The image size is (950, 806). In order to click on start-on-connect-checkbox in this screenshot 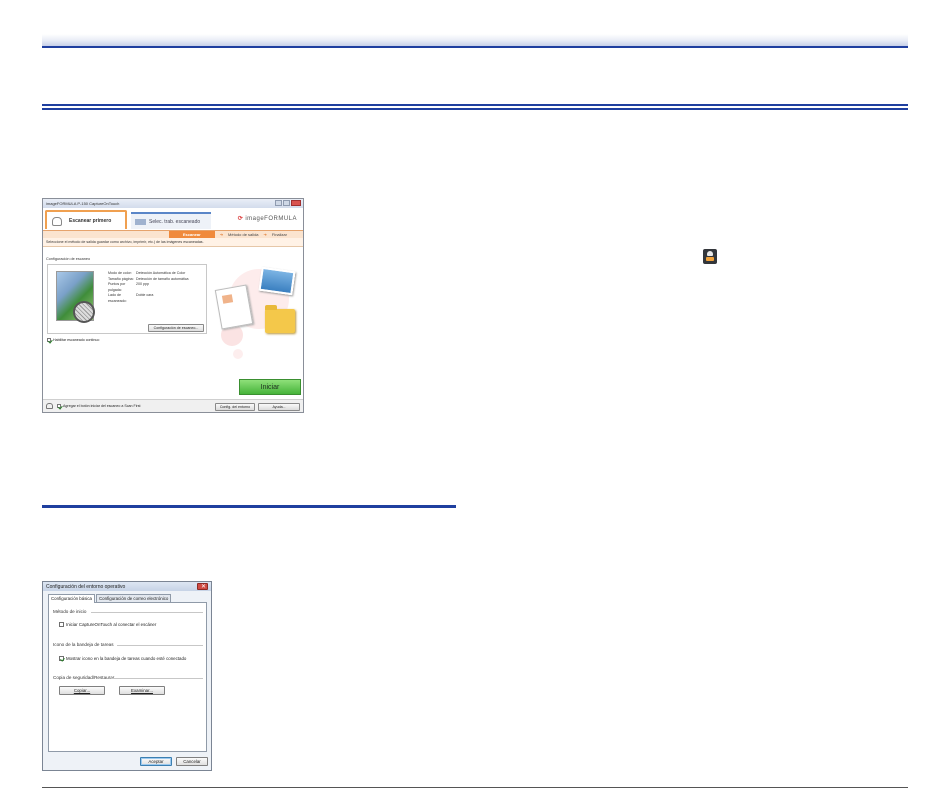, I will do `click(61, 624)`.